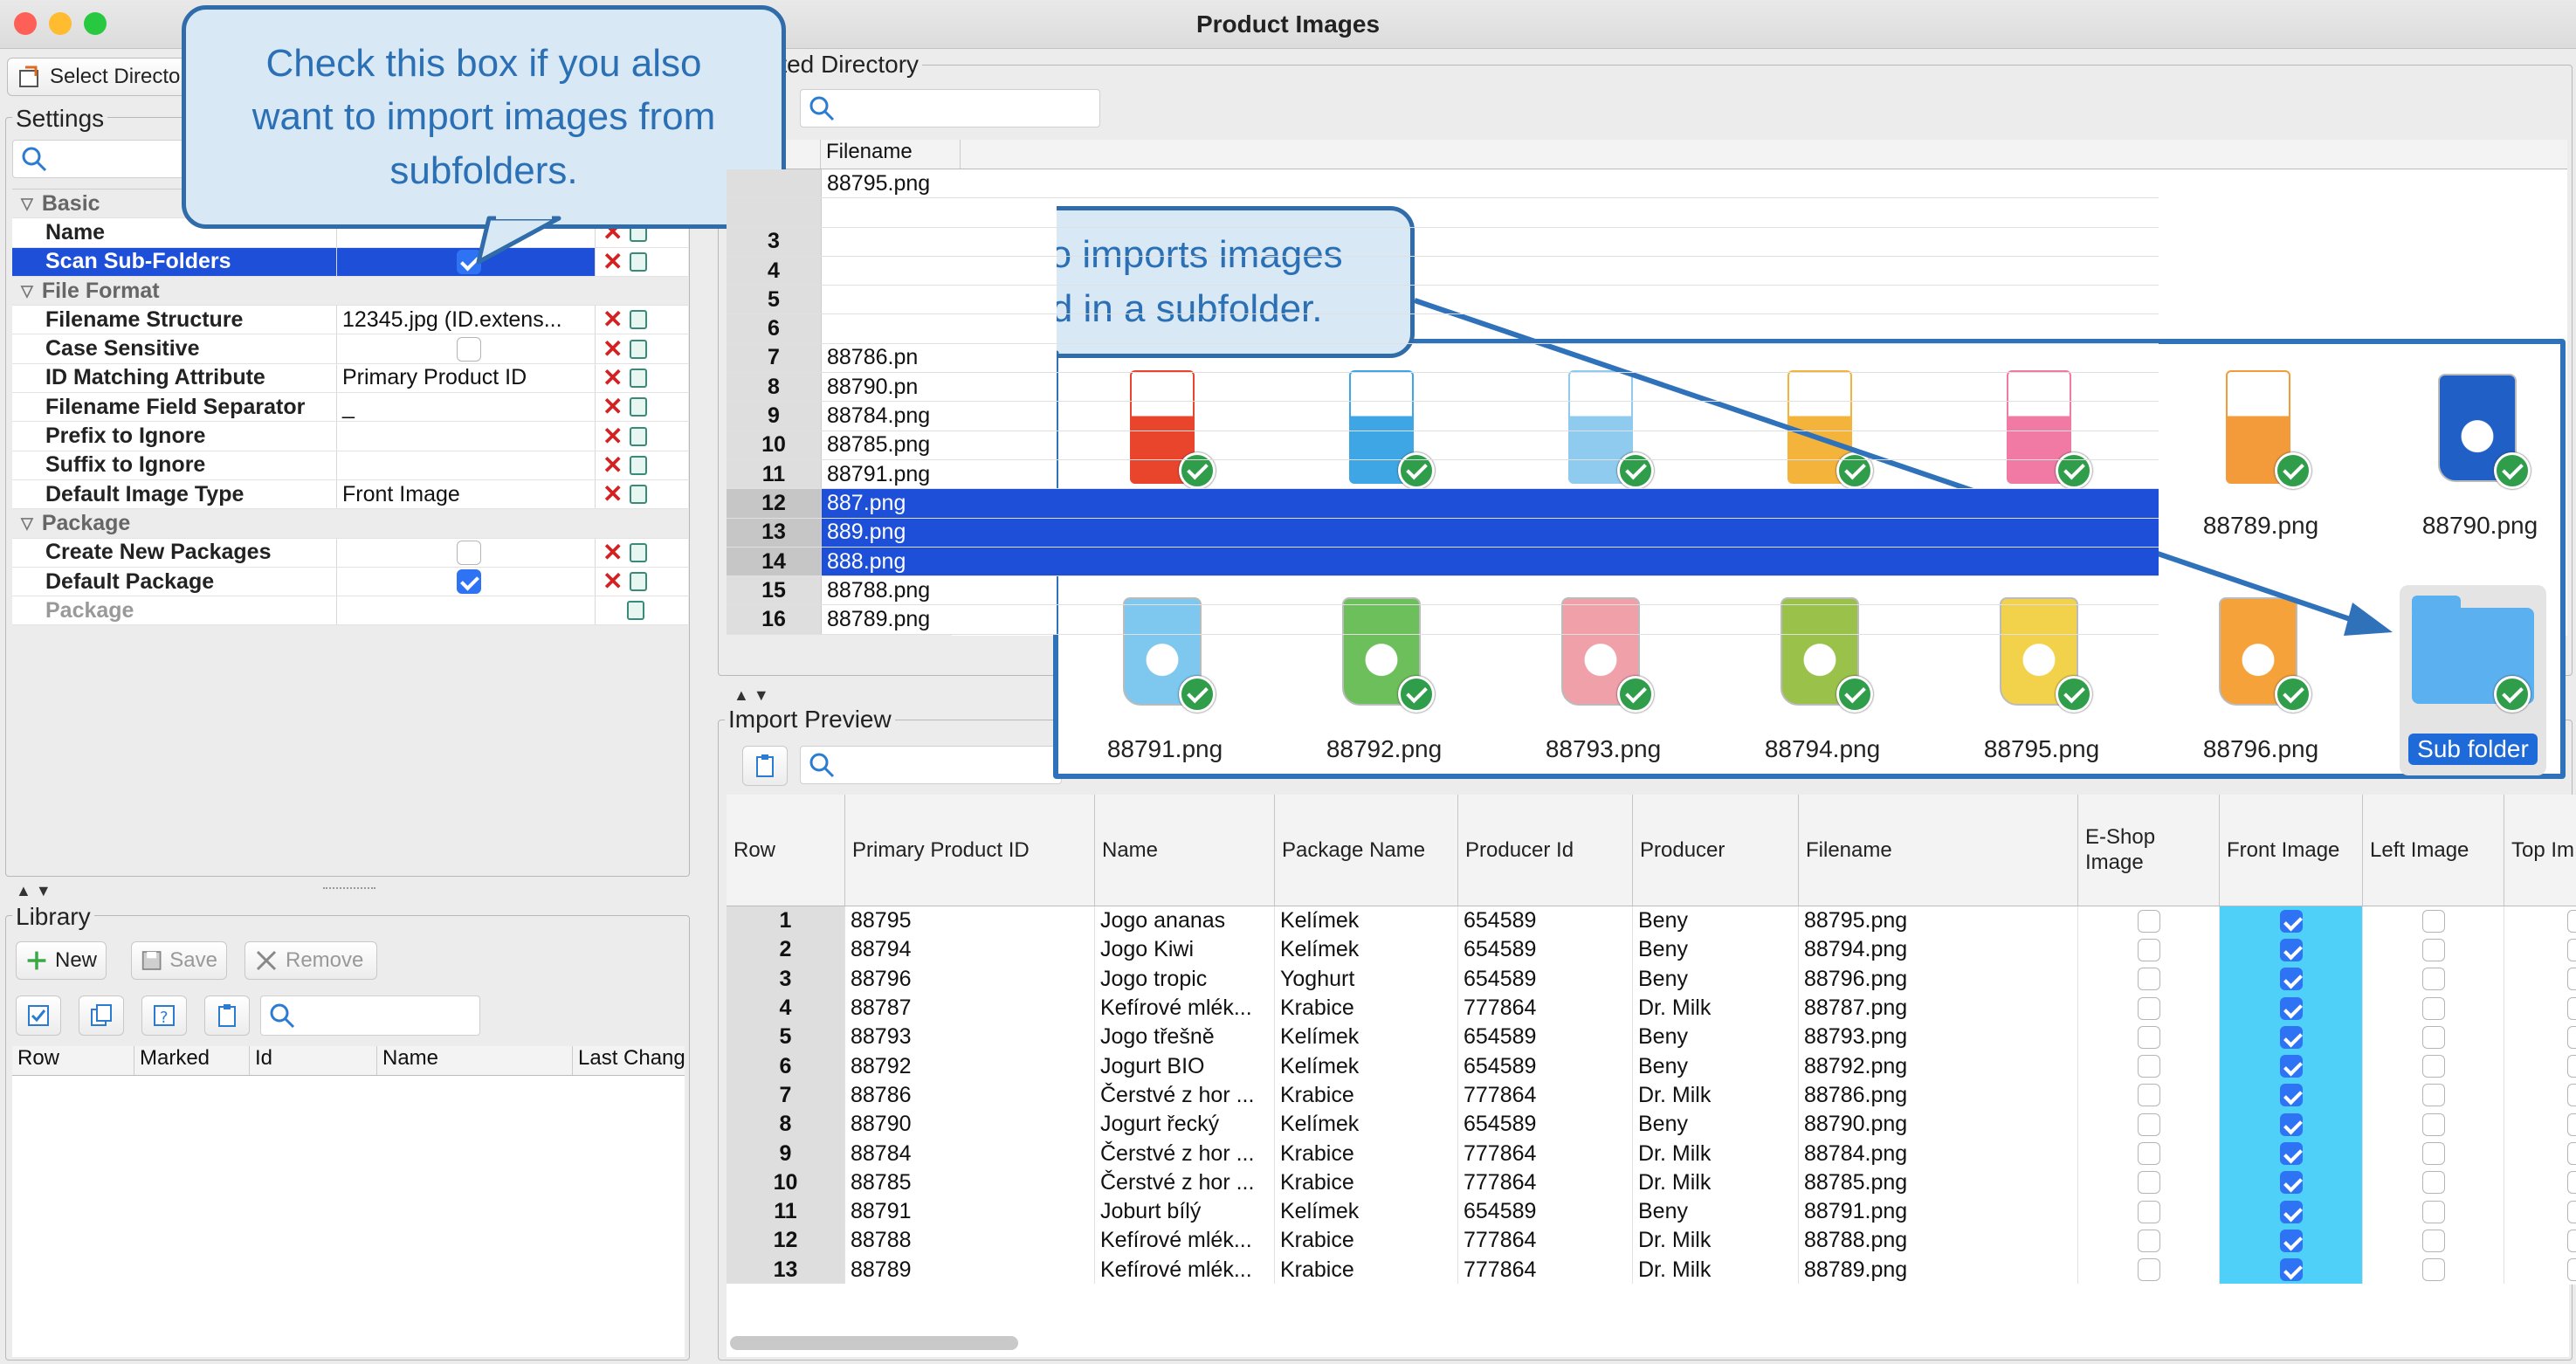 This screenshot has width=2576, height=1364. What do you see at coordinates (1545, 850) in the screenshot?
I see `col-producer-id: Producer Id` at bounding box center [1545, 850].